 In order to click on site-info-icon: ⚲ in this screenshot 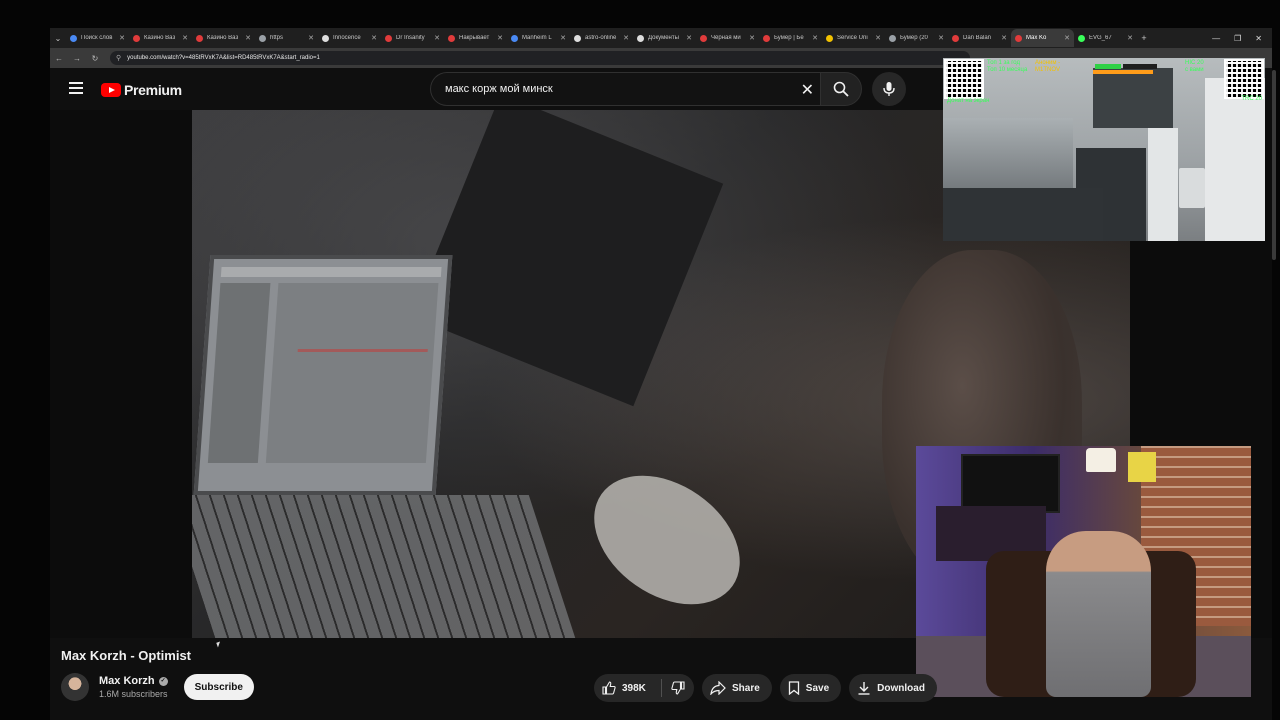, I will do `click(118, 58)`.